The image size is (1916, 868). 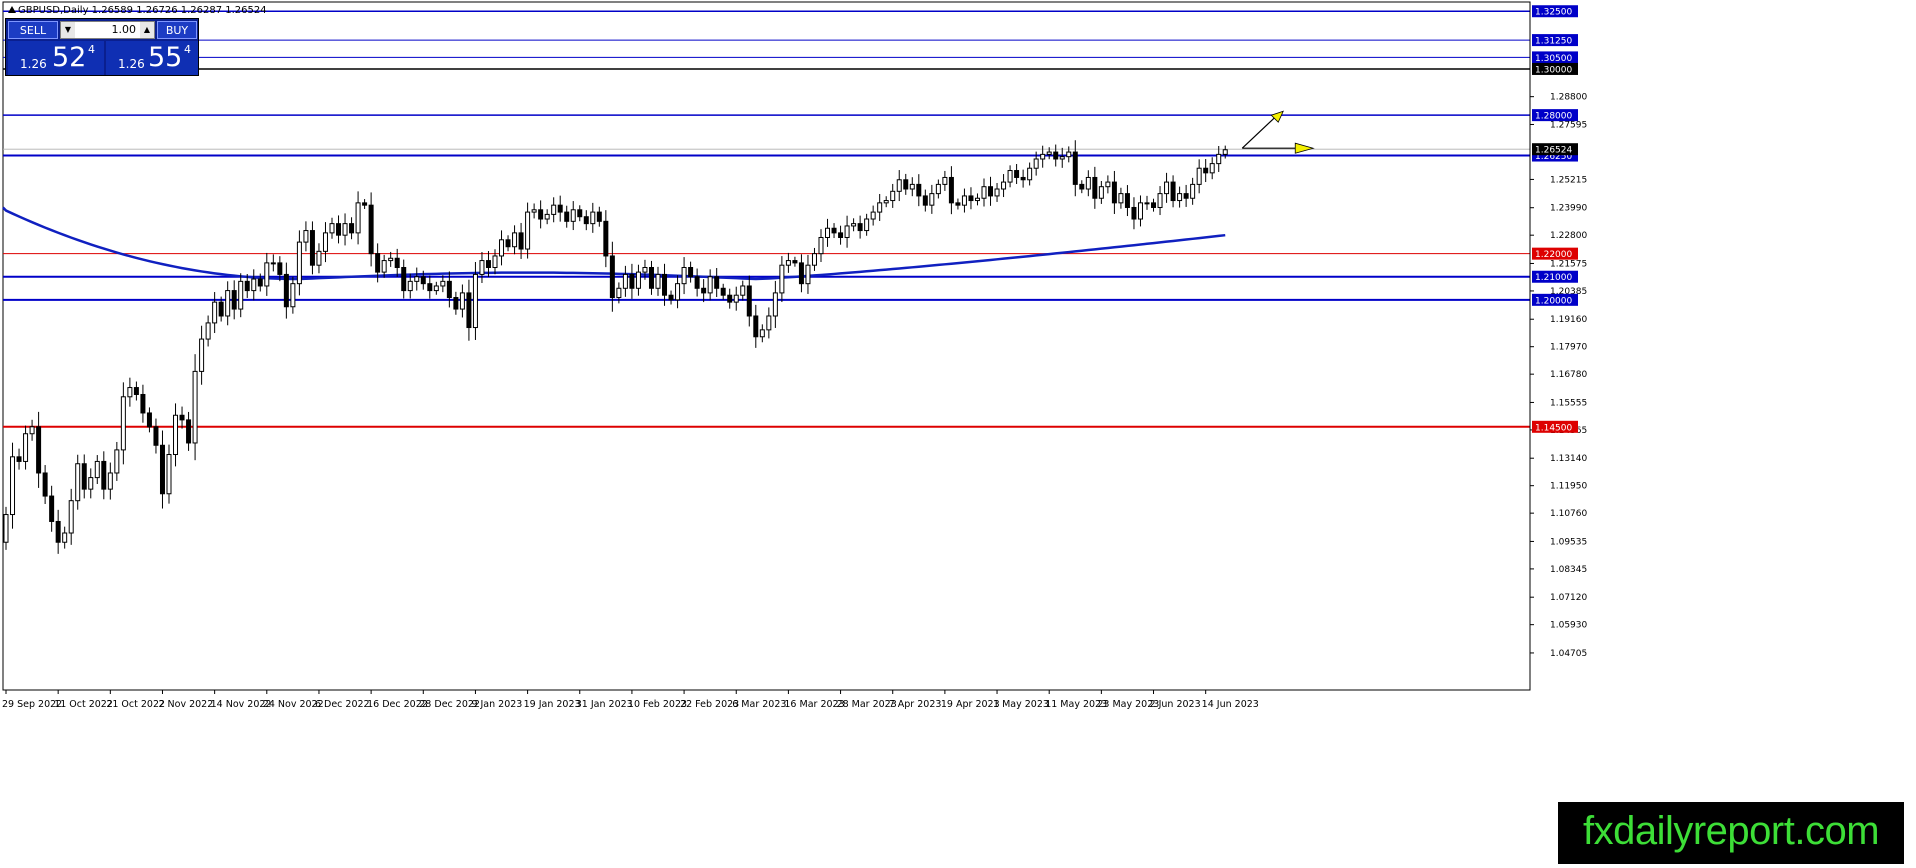 I want to click on price-tick-label: 1.27595, so click(x=1568, y=125).